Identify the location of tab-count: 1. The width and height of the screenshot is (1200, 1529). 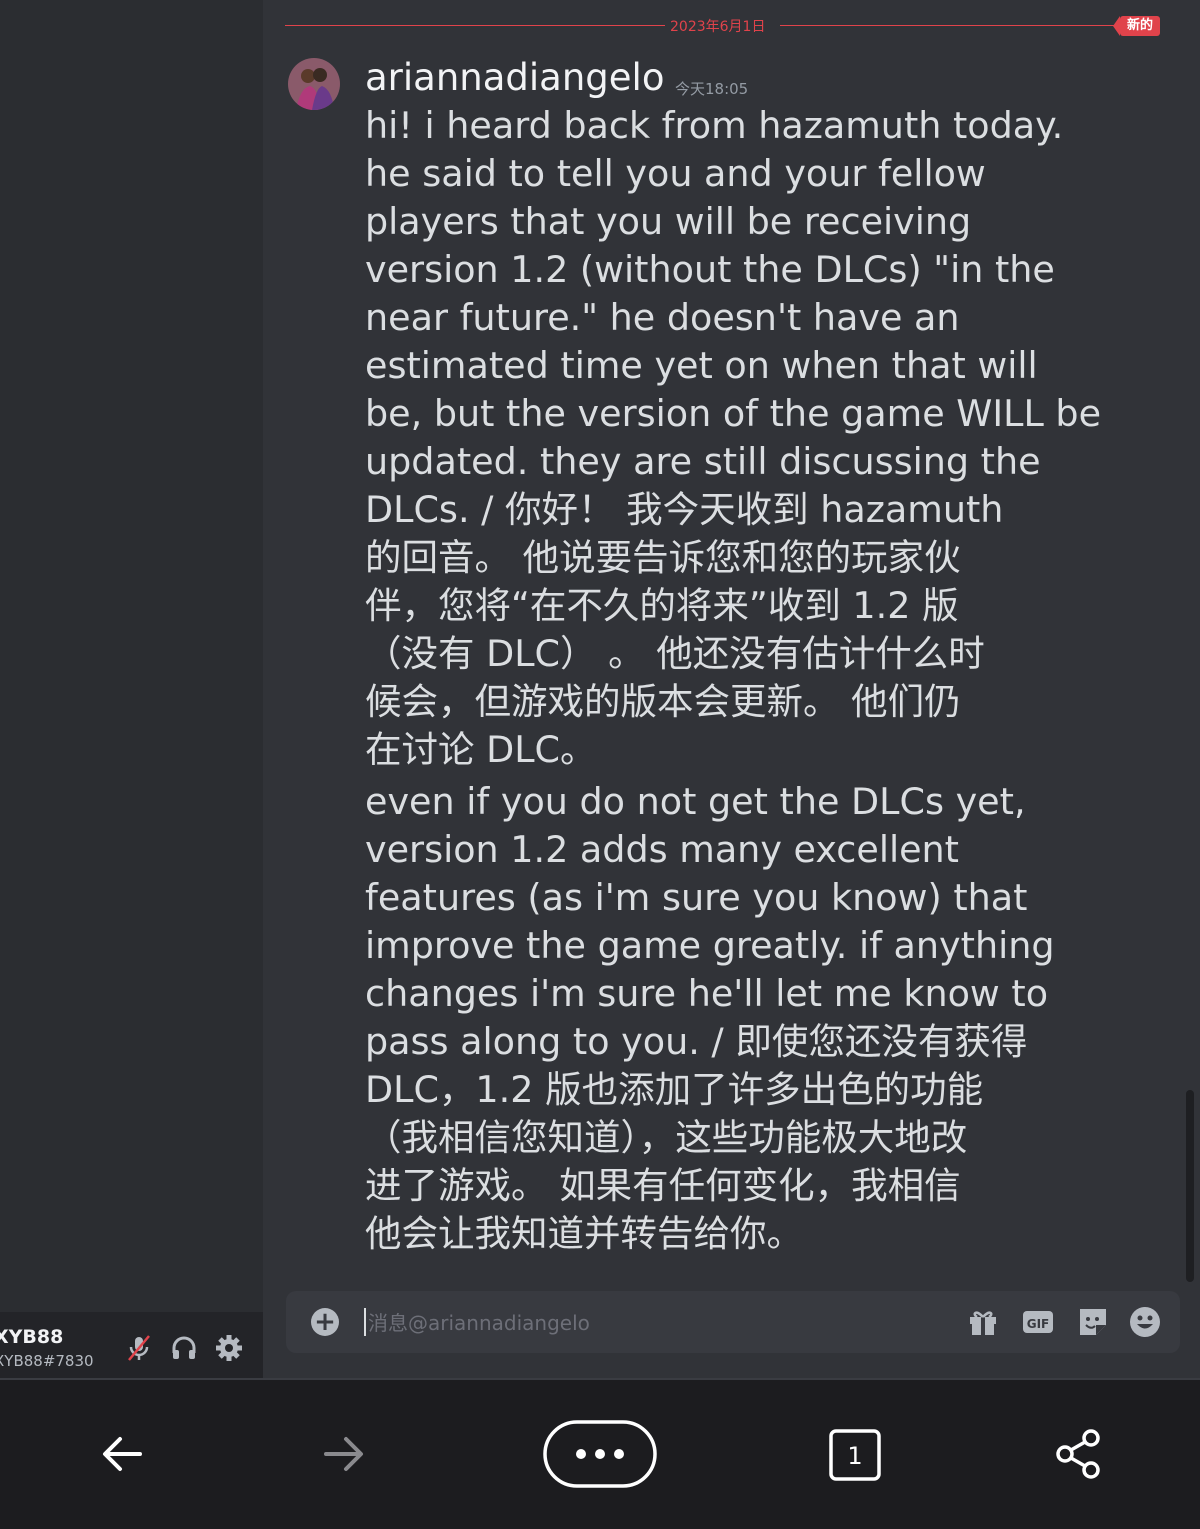
(854, 1456).